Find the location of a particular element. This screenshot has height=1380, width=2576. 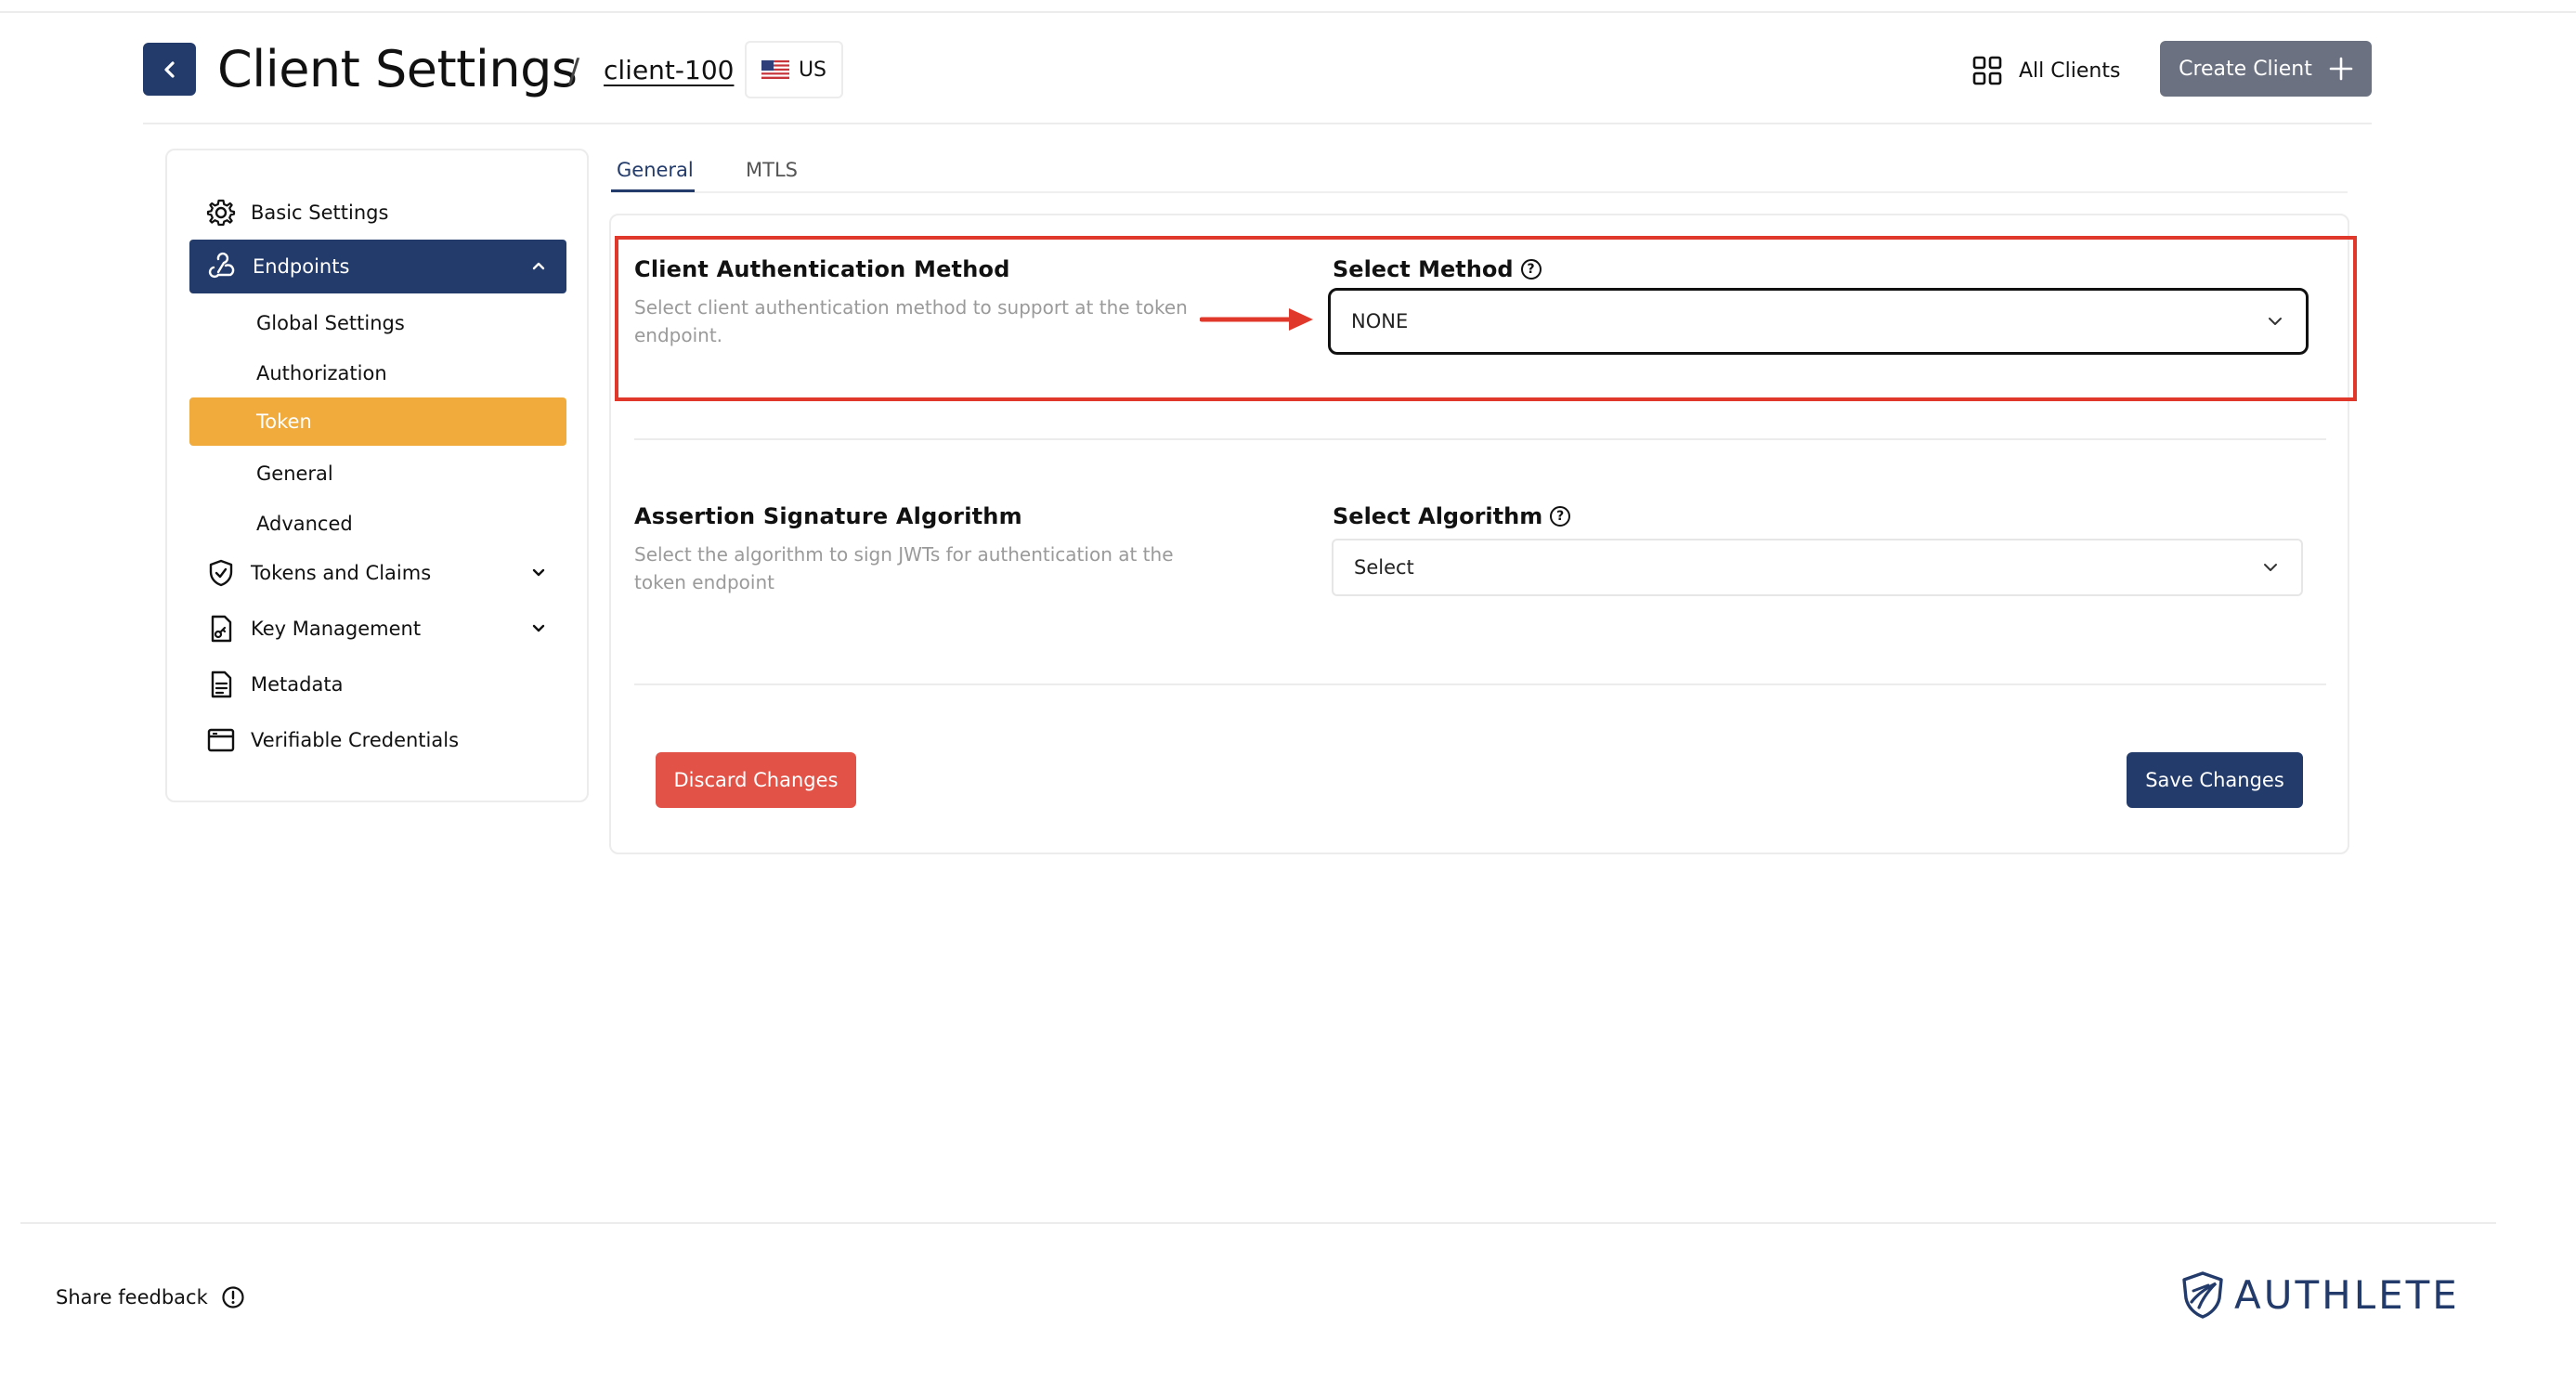

sidebar-item-label: Key Management is located at coordinates (336, 629).